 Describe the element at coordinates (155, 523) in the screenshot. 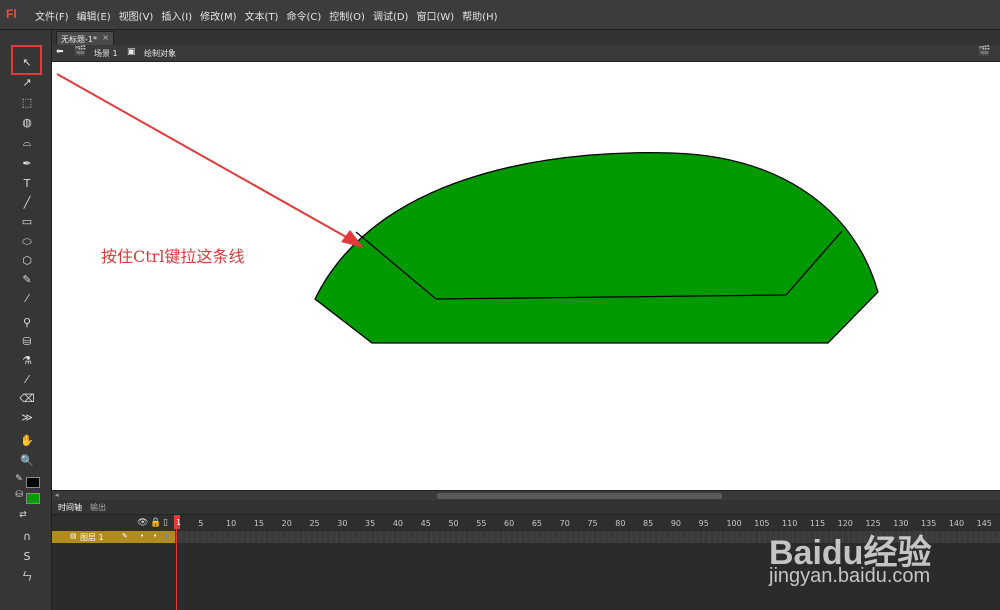

I see `lock-icon: 🔒` at that location.